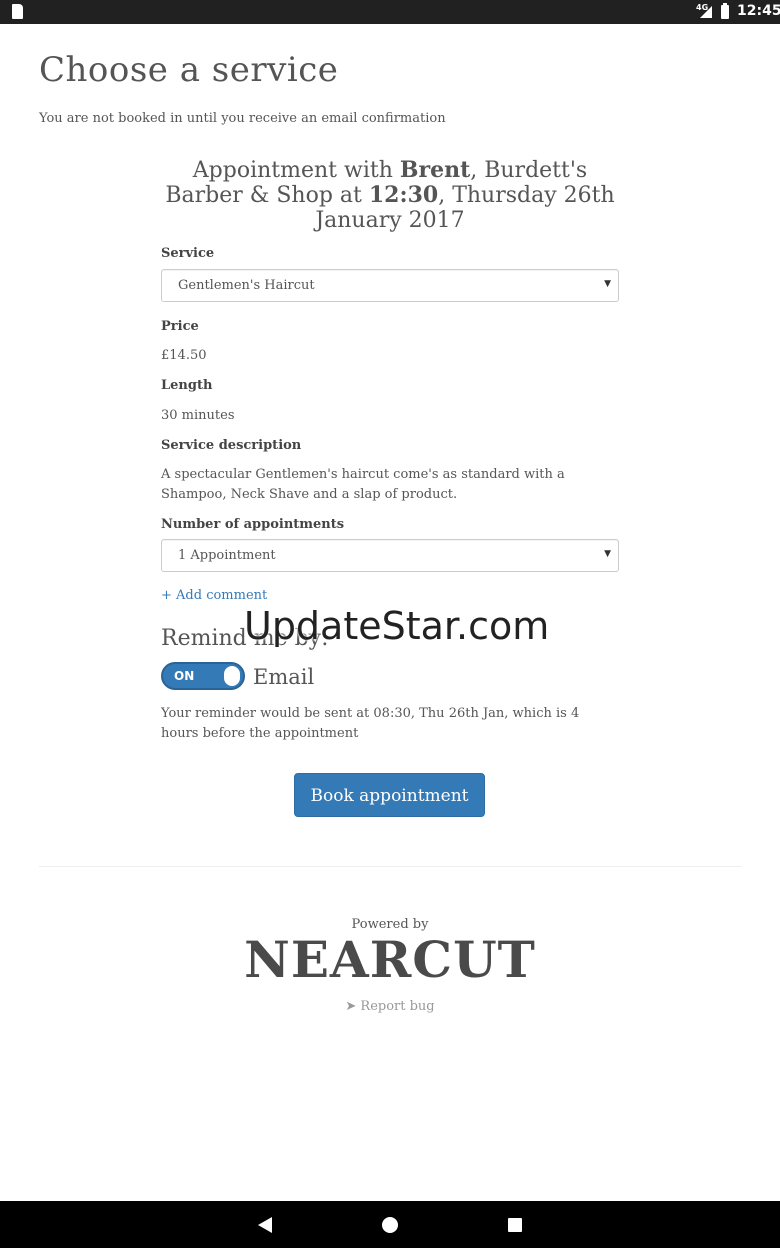 The image size is (780, 1248). I want to click on length-value: 30 minutes, so click(198, 415).